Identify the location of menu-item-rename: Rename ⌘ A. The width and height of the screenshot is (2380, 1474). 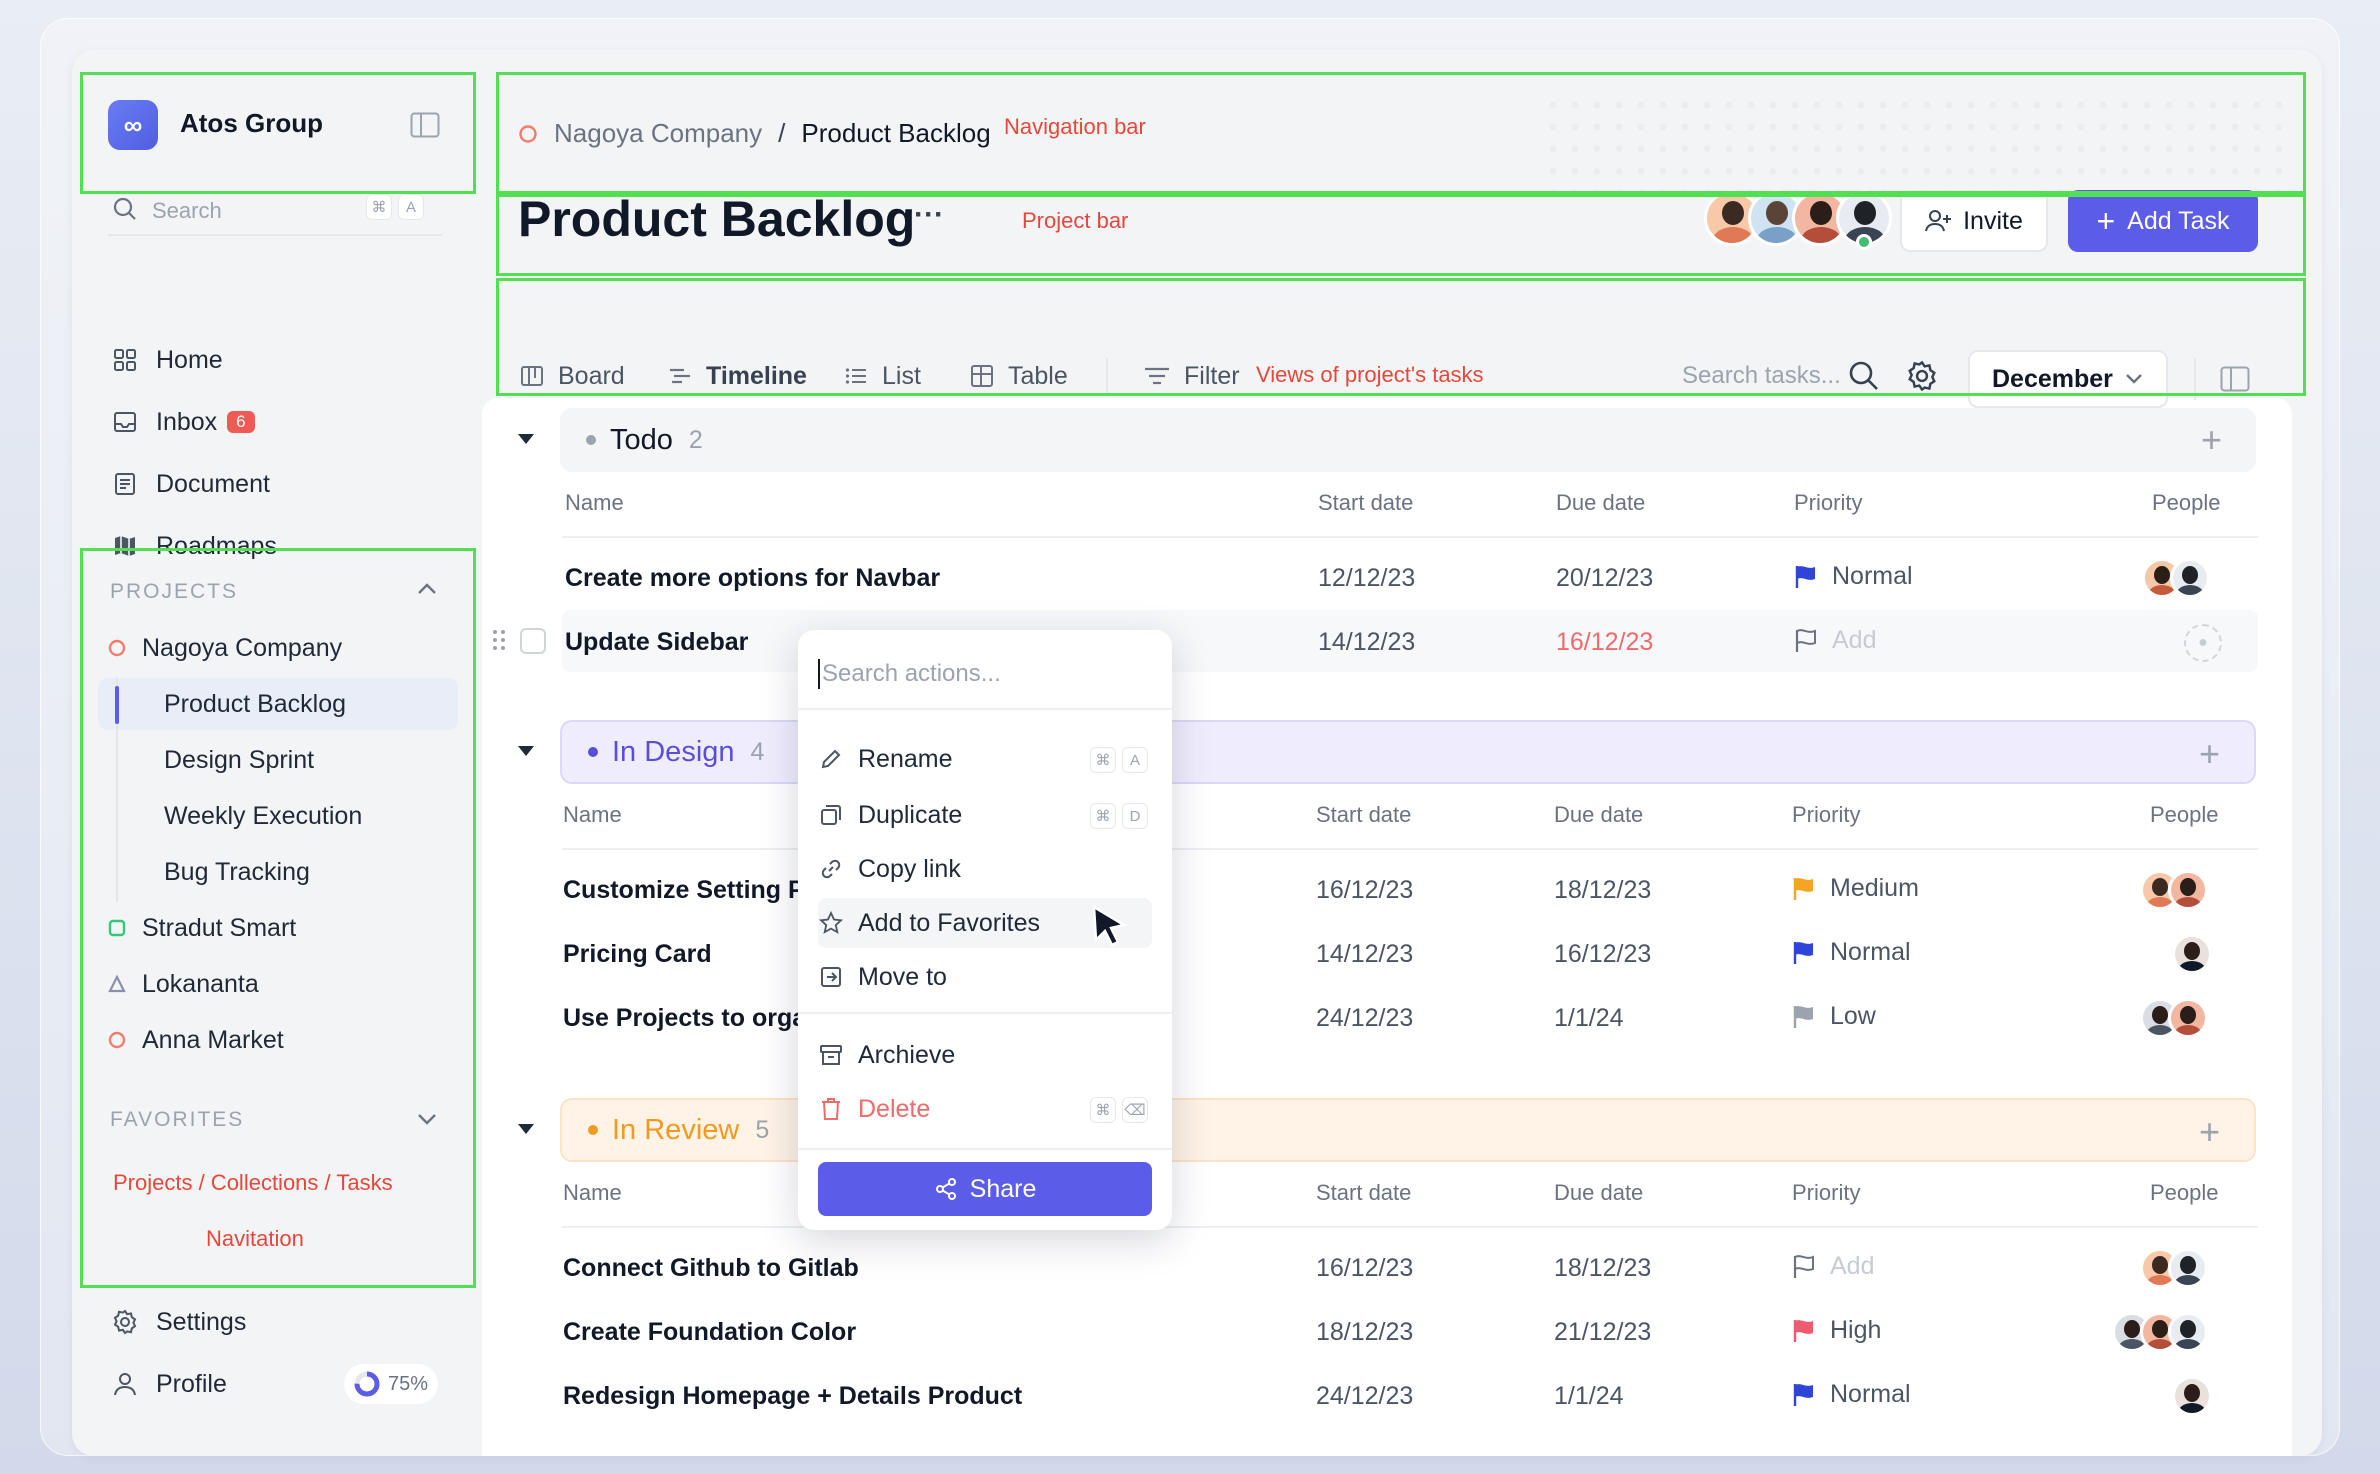
(985, 759).